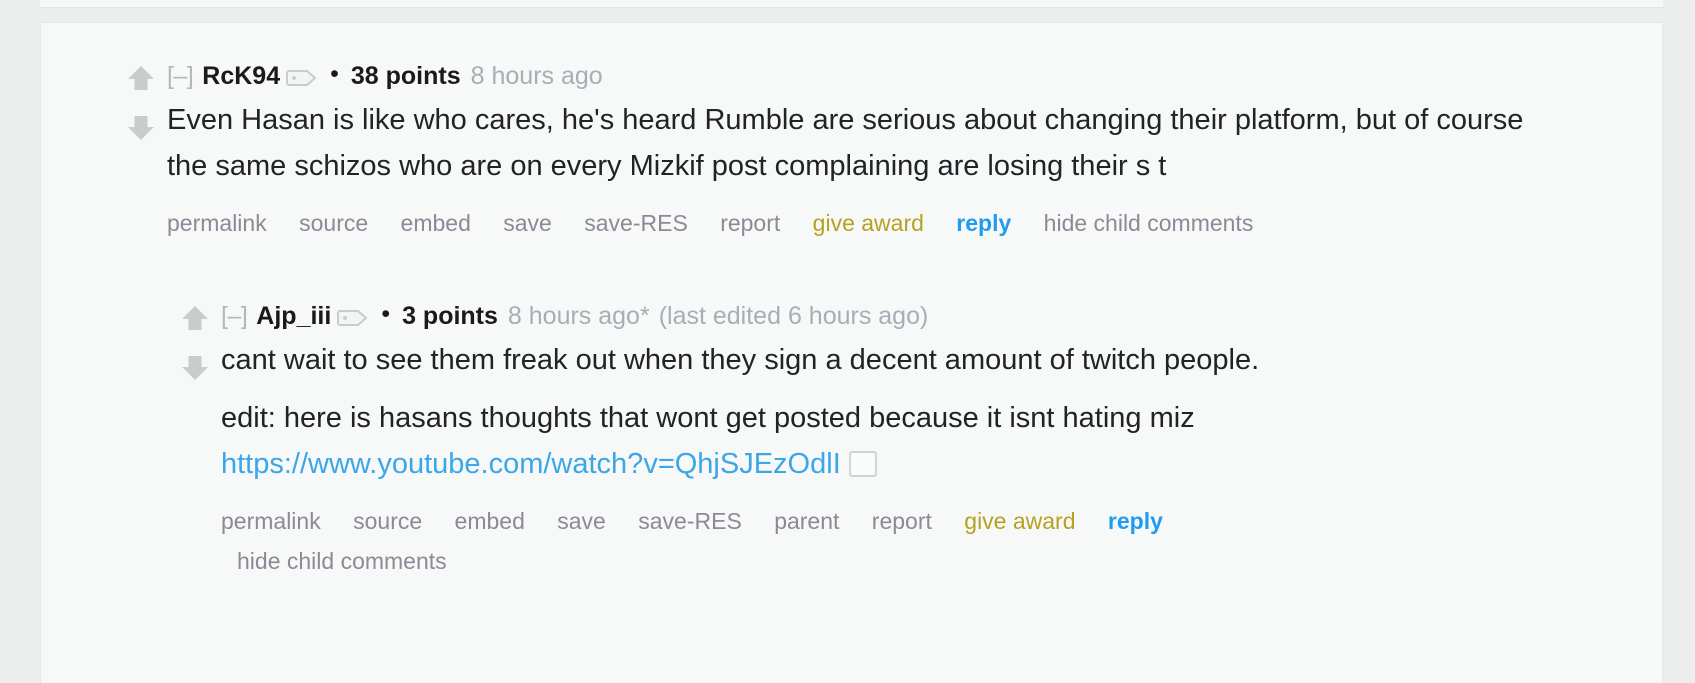 This screenshot has height=683, width=1695. What do you see at coordinates (931, 561) in the screenshot?
I see `action-bar-line-2: hide child comments` at bounding box center [931, 561].